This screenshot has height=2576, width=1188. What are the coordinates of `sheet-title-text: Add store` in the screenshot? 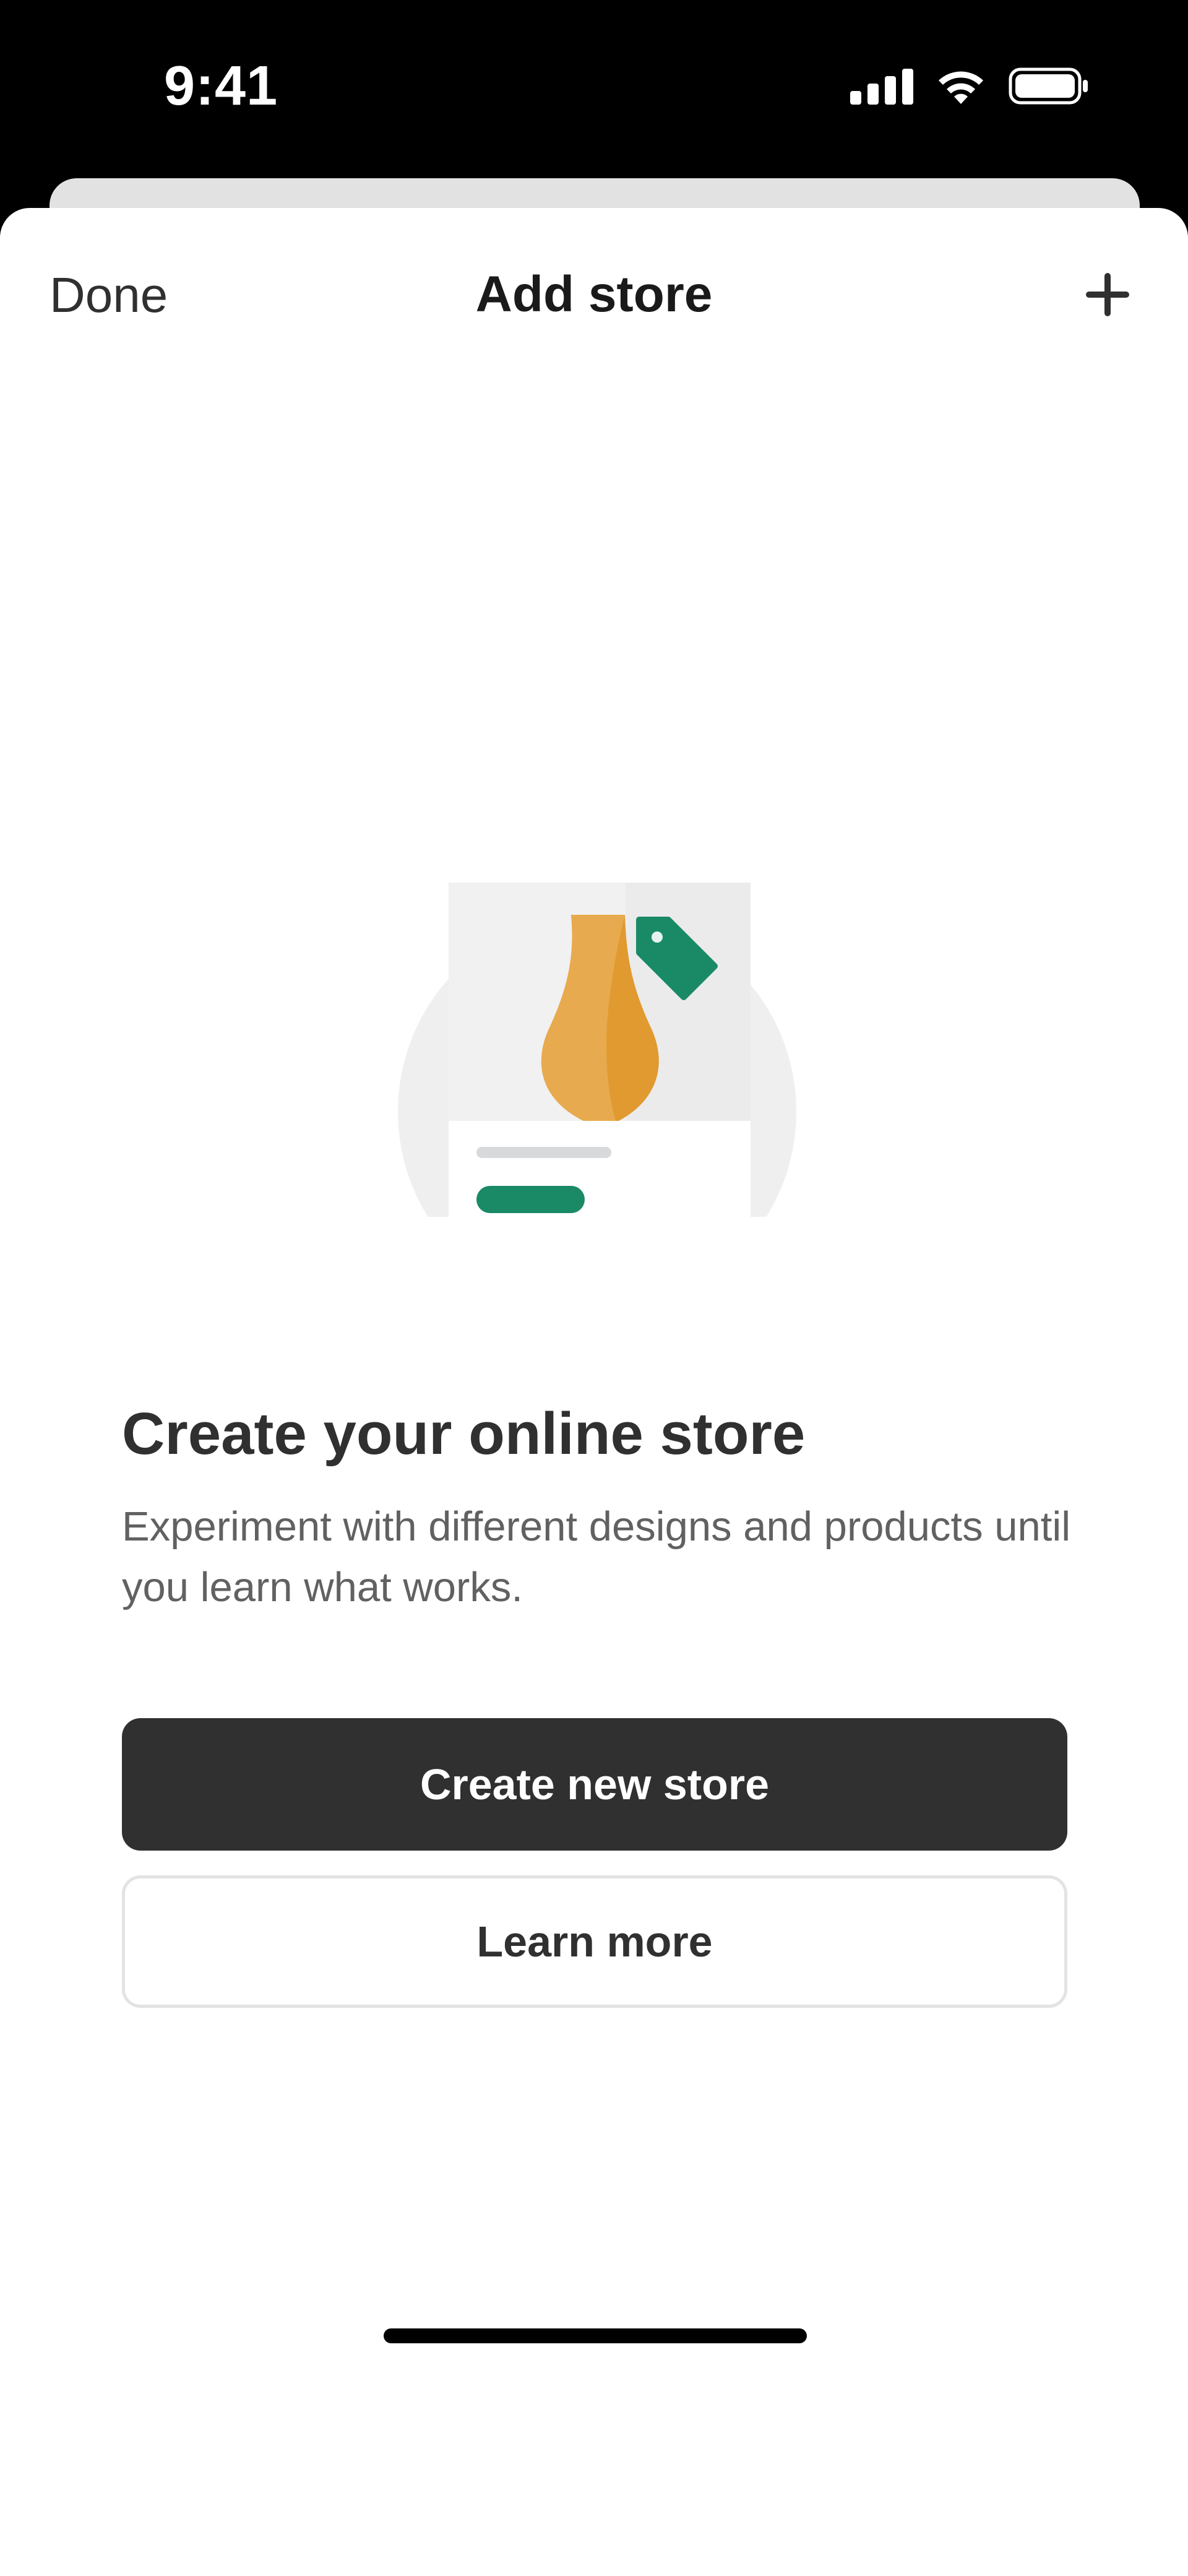 It's located at (594, 294).